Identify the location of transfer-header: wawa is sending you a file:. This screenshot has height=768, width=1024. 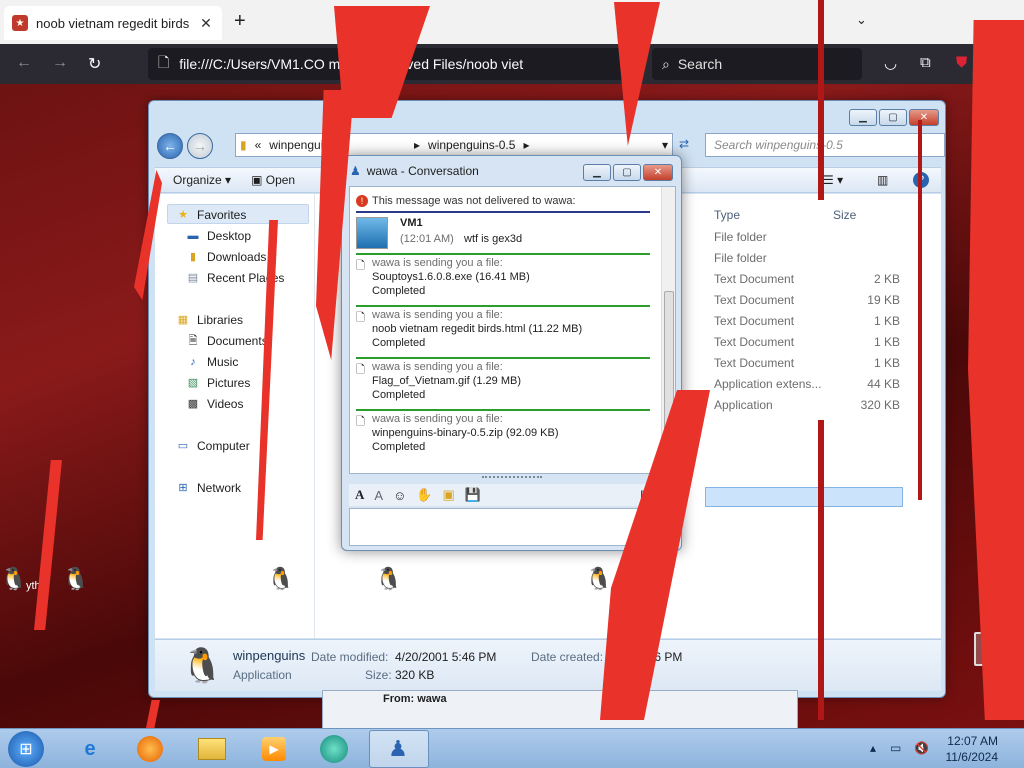
(437, 367).